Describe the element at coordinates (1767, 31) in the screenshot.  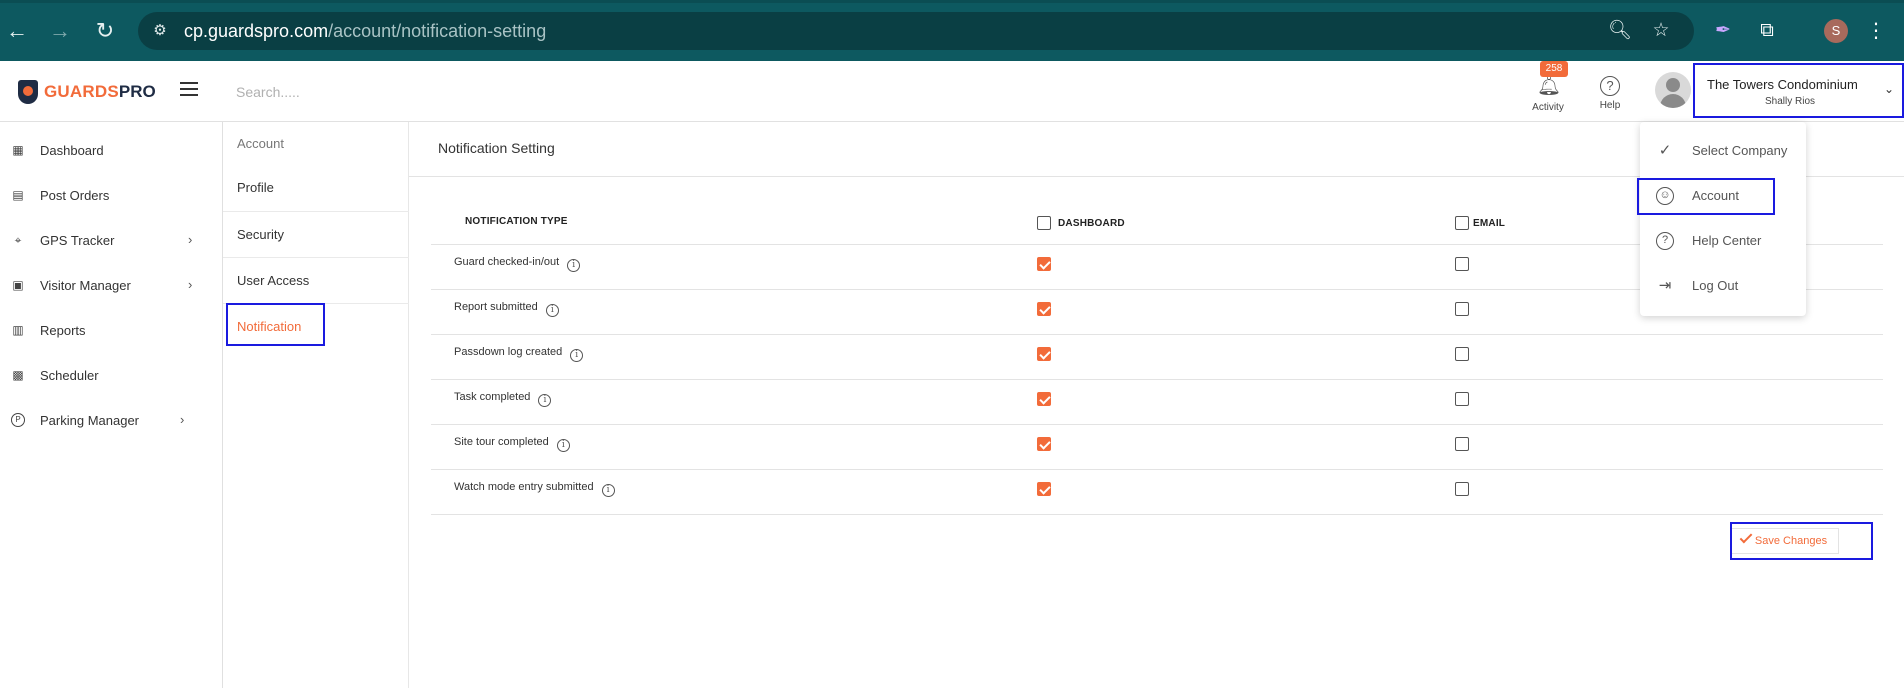
I see `extensions-puzzle-icon: ⧉` at that location.